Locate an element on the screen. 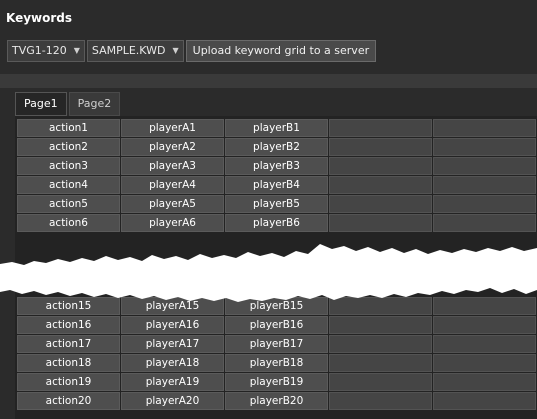 The width and height of the screenshot is (537, 419). grid-cell: action20 is located at coordinates (68, 401).